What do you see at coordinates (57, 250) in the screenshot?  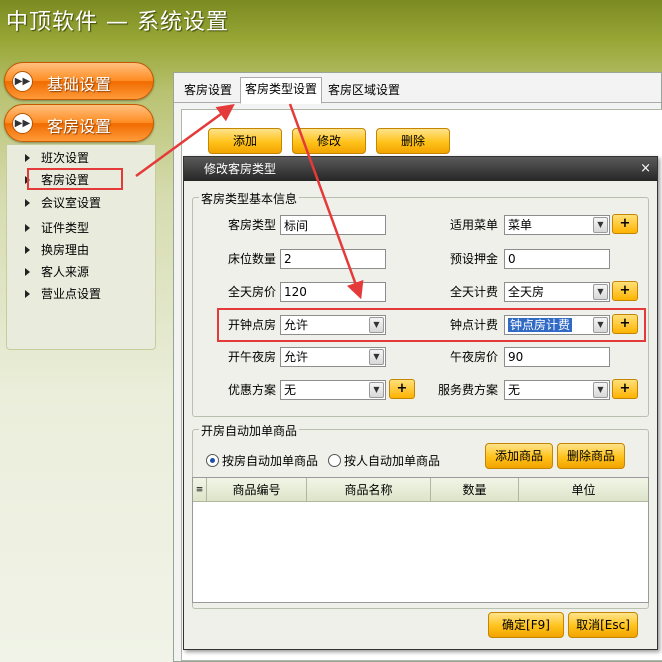 I see `sidebar-item-change-reason: 换房理由` at bounding box center [57, 250].